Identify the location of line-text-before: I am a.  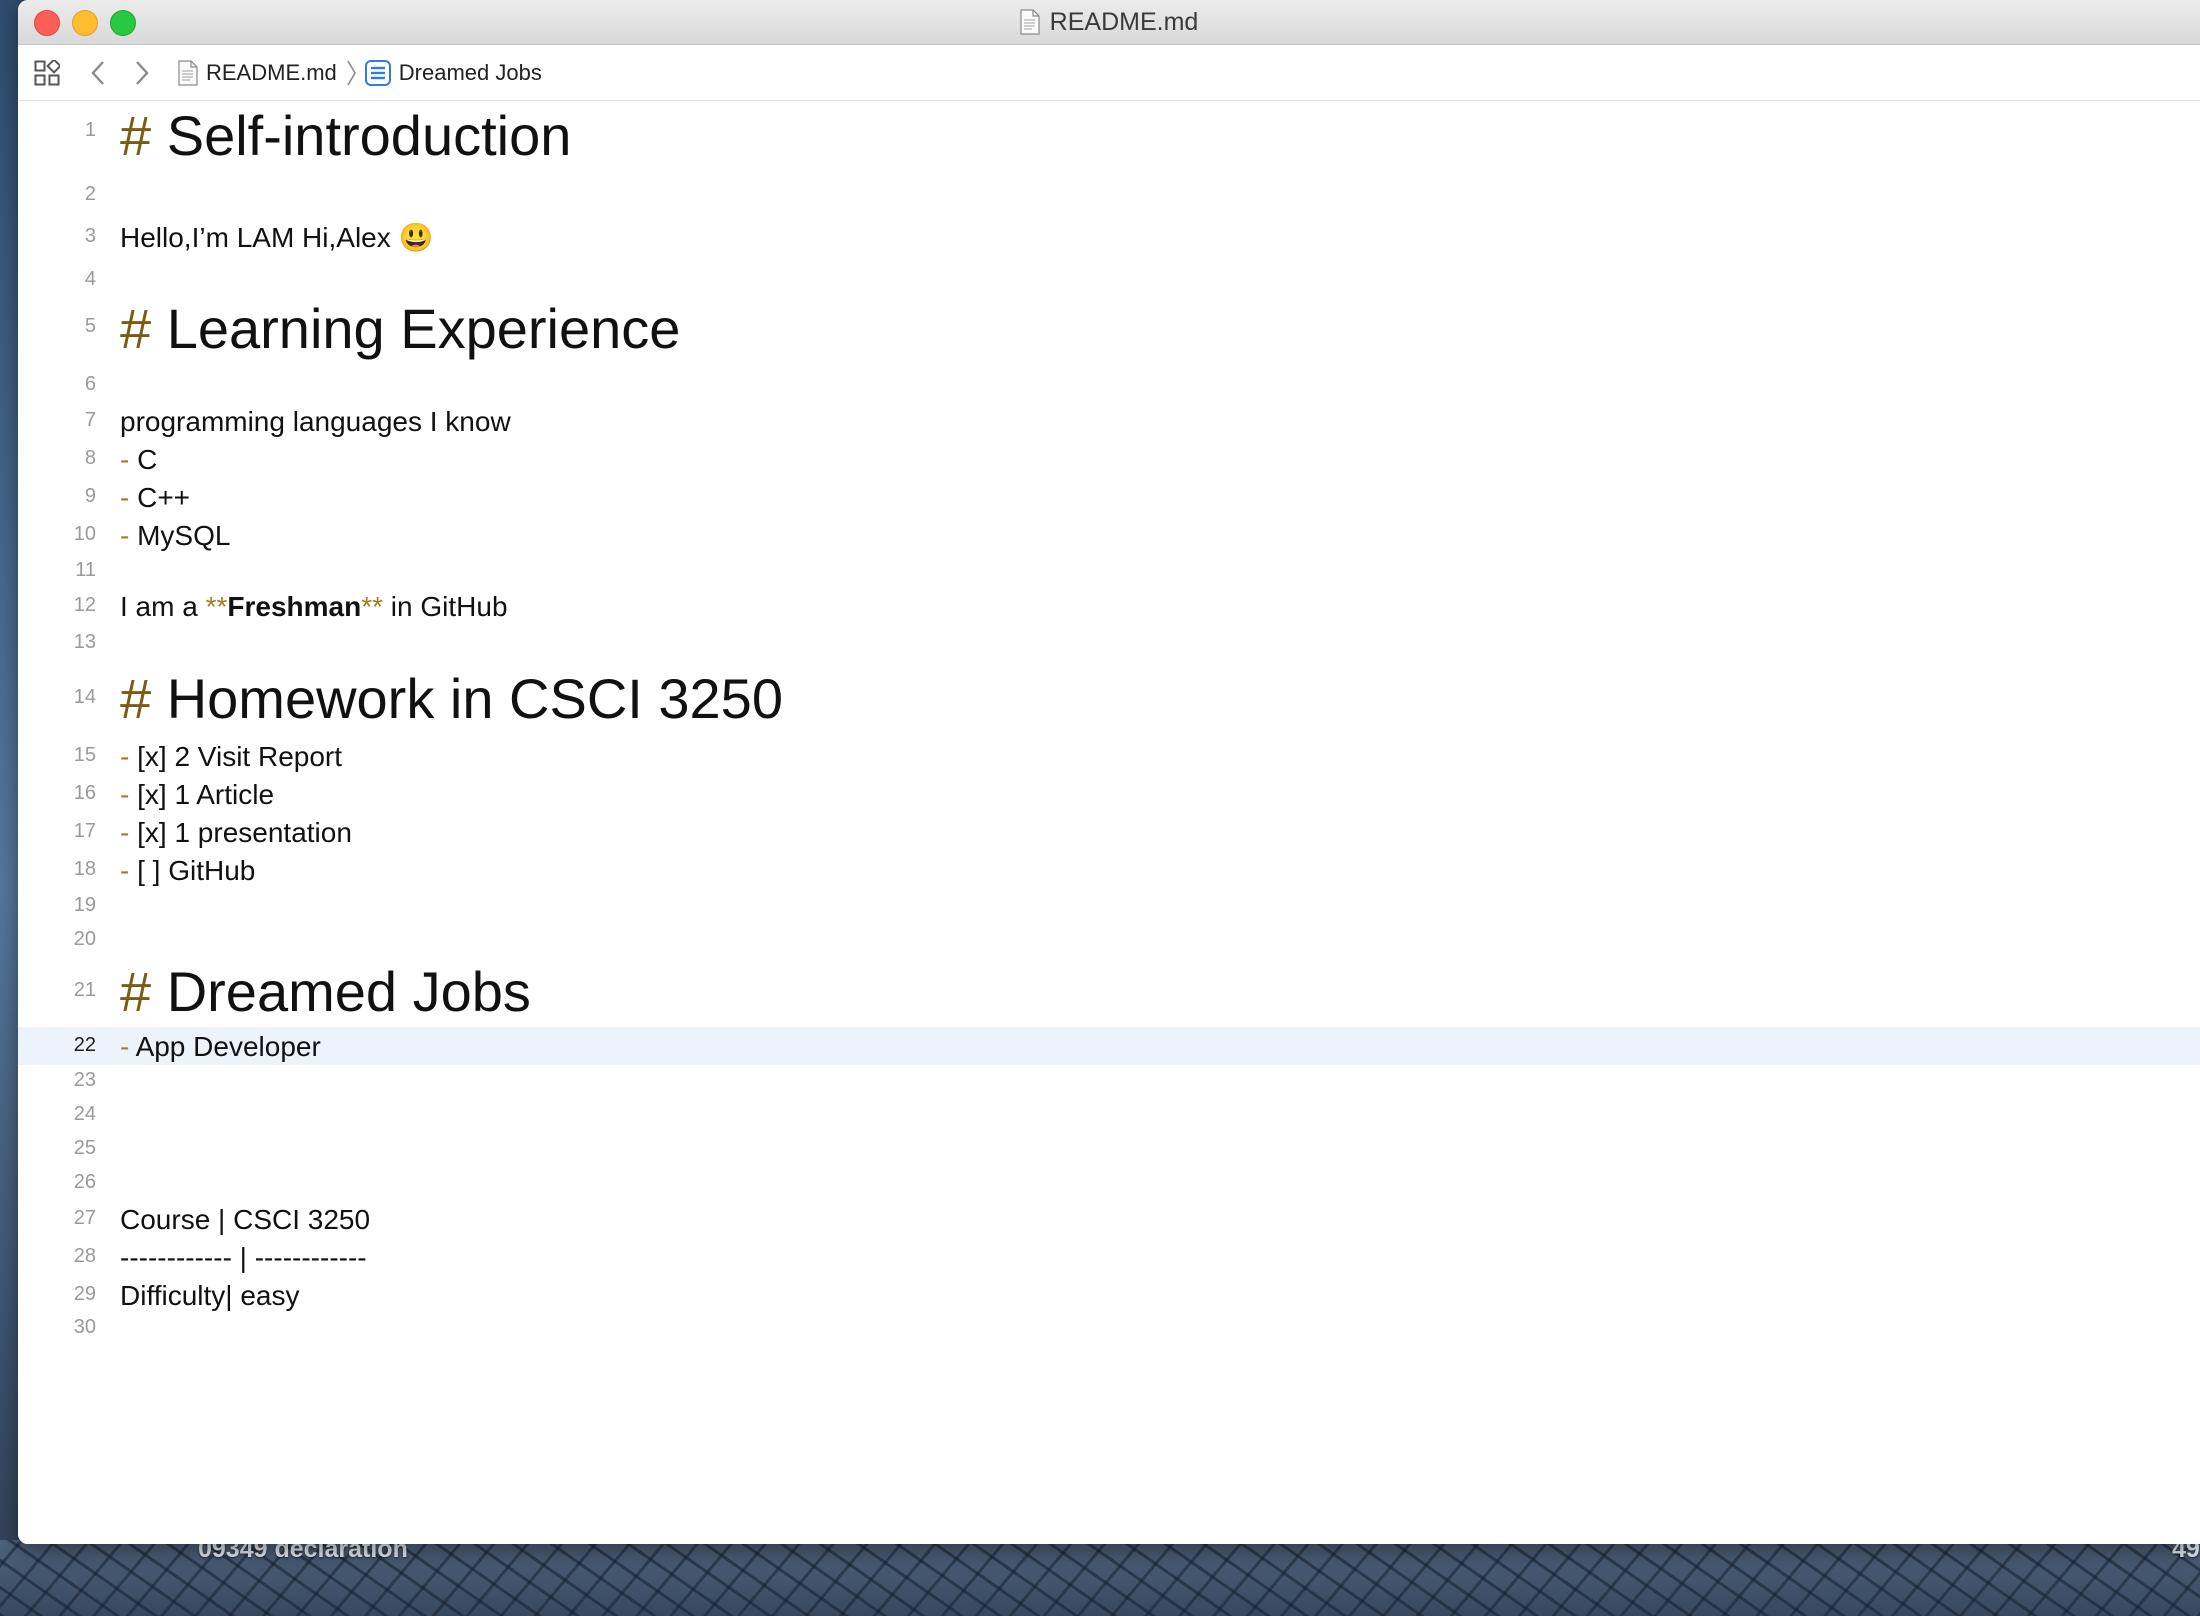
(163, 606).